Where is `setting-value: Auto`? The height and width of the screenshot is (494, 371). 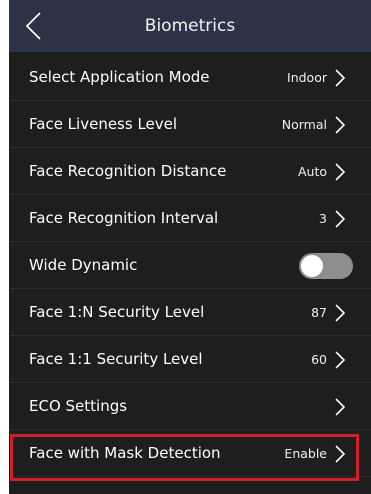 setting-value: Auto is located at coordinates (312, 171).